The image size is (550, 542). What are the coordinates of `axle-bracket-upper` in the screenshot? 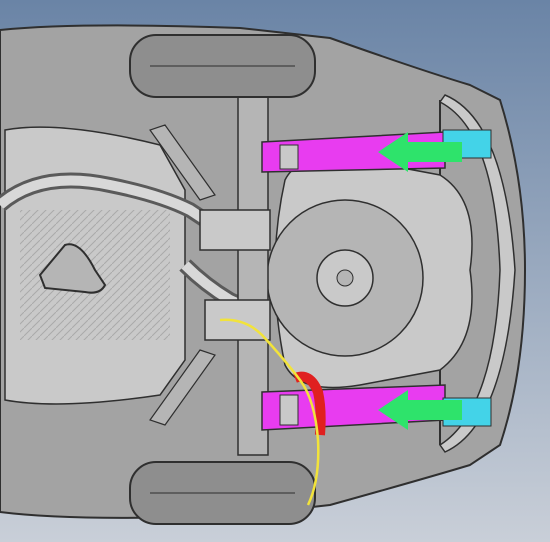 It's located at (235, 230).